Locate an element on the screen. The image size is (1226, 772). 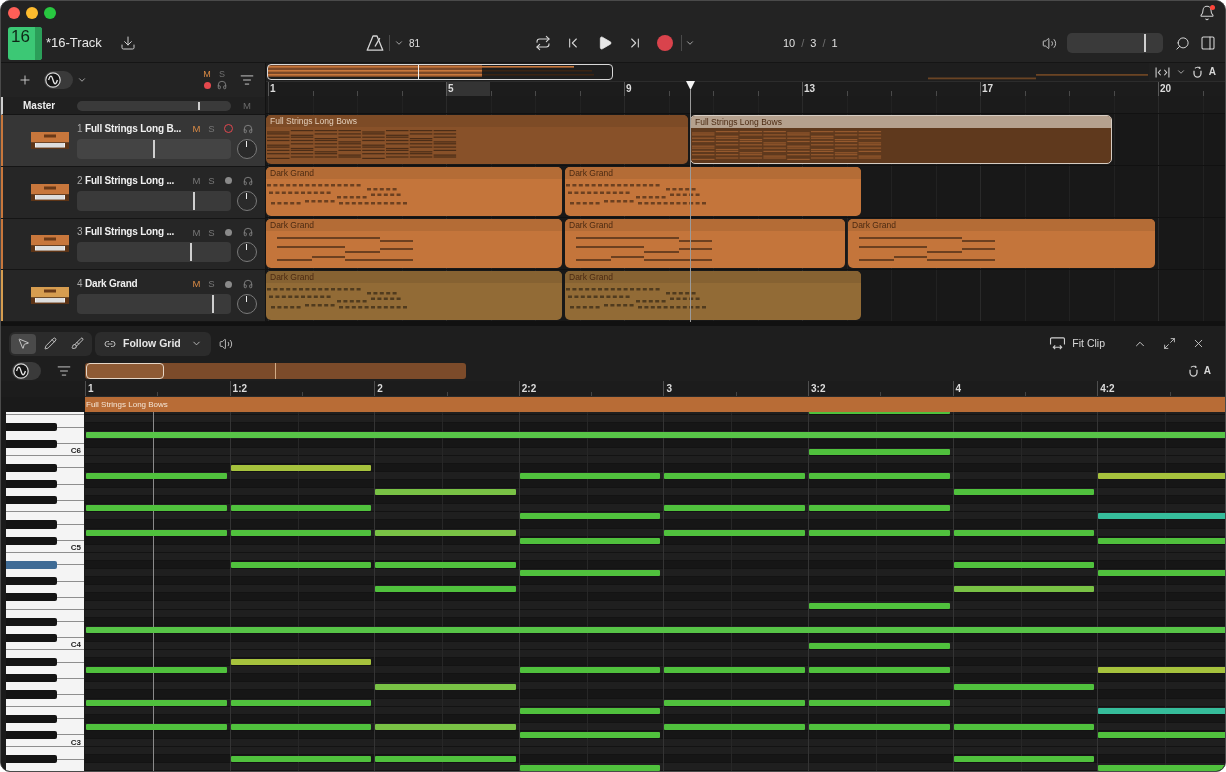
clip: Full Strings Long Bows is located at coordinates (477, 139).